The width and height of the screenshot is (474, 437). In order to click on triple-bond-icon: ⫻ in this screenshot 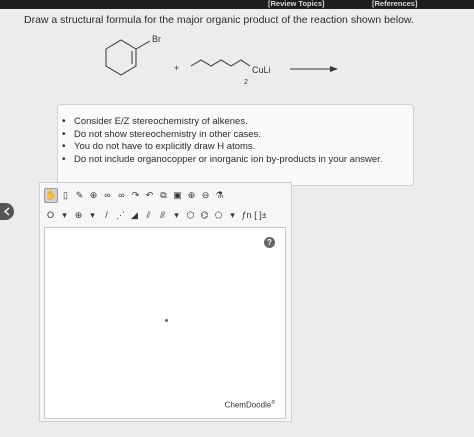, I will do `click(162, 215)`.